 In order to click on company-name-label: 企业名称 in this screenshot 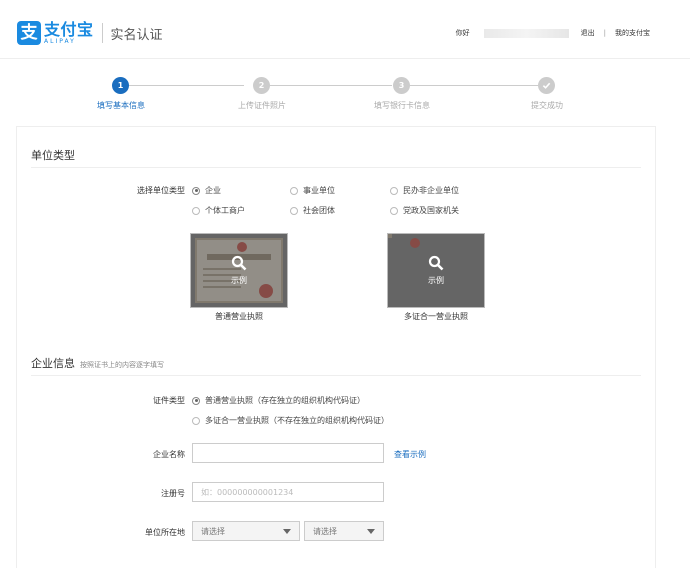, I will do `click(169, 454)`.